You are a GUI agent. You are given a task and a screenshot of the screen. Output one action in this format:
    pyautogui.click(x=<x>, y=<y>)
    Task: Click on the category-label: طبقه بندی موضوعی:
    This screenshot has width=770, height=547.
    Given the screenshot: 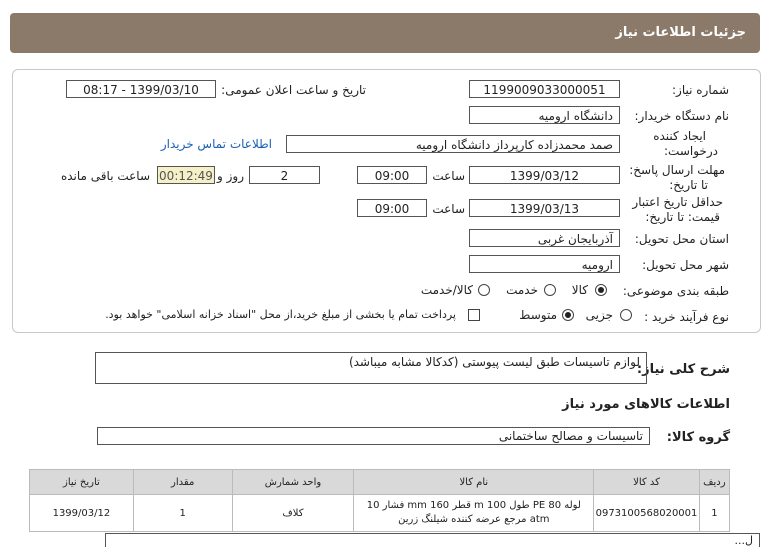 What is the action you would take?
    pyautogui.click(x=675, y=291)
    